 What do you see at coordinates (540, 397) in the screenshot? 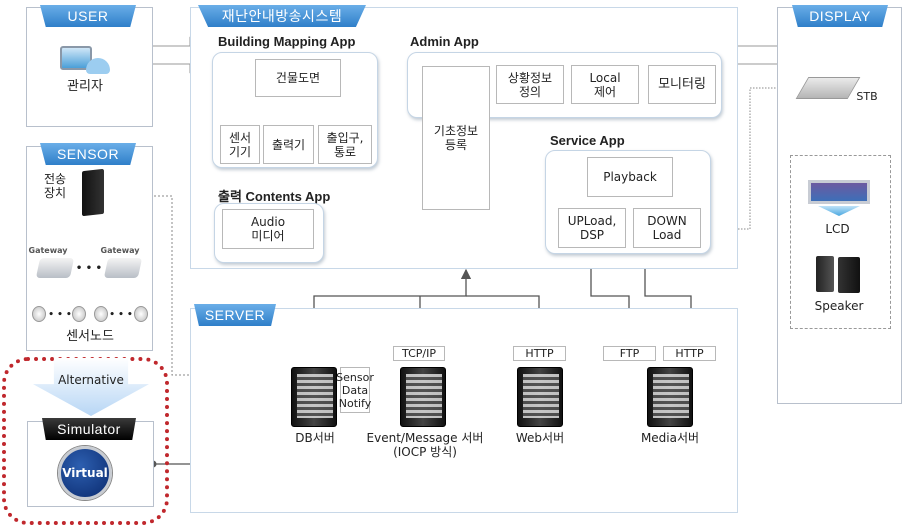
I see `web-server-icon` at bounding box center [540, 397].